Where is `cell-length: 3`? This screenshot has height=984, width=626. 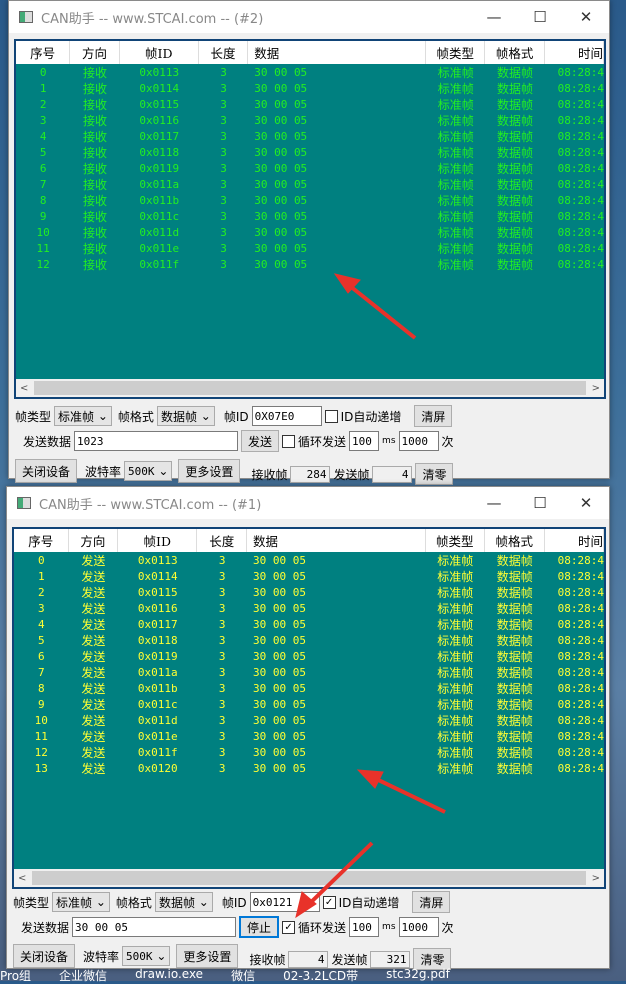 cell-length: 3 is located at coordinates (222, 704).